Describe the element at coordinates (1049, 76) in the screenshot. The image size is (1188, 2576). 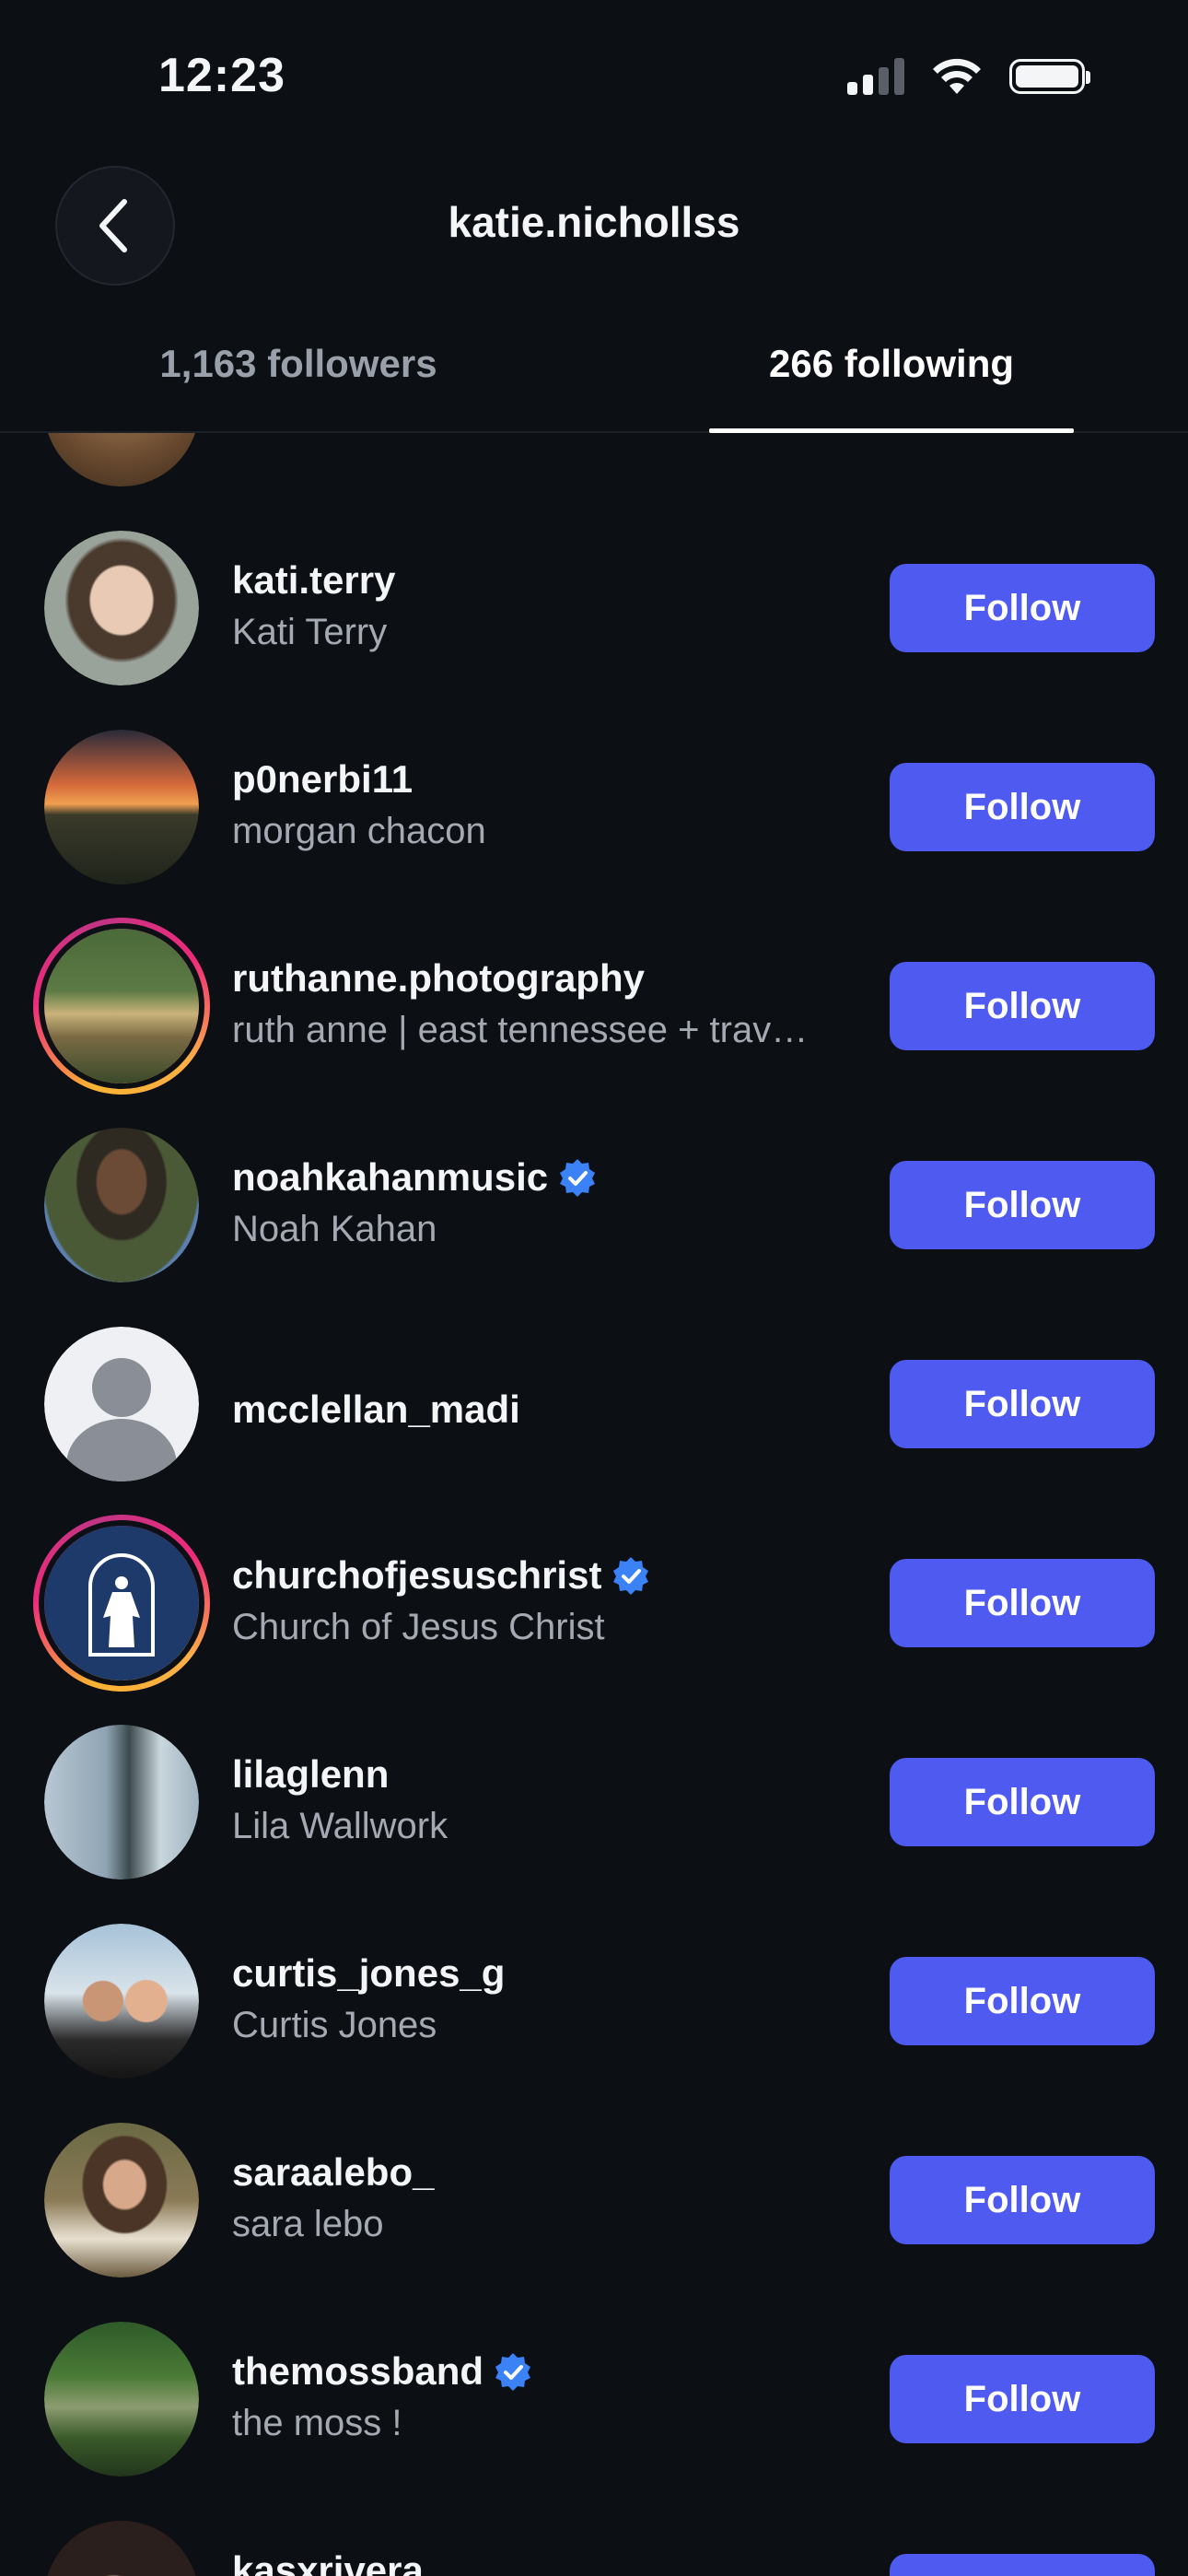
I see `battery-icon` at that location.